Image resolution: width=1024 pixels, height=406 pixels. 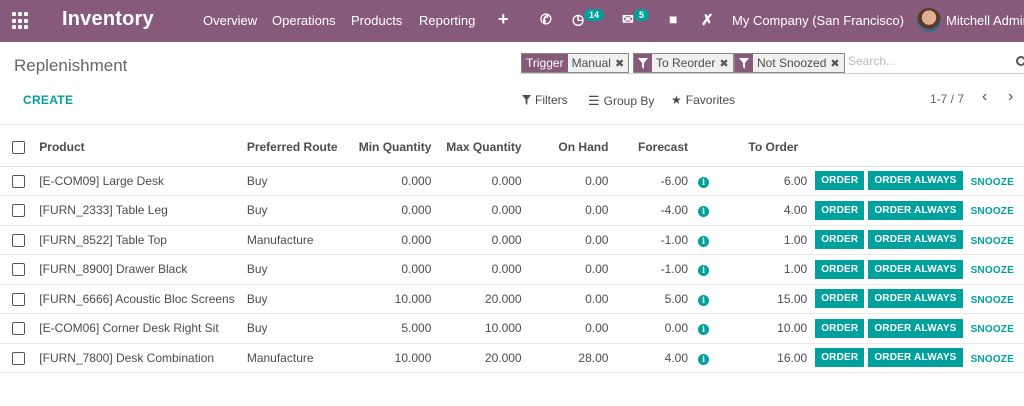 What do you see at coordinates (139, 358) in the screenshot?
I see `product-cell: [FURN_7800] Desk Combination` at bounding box center [139, 358].